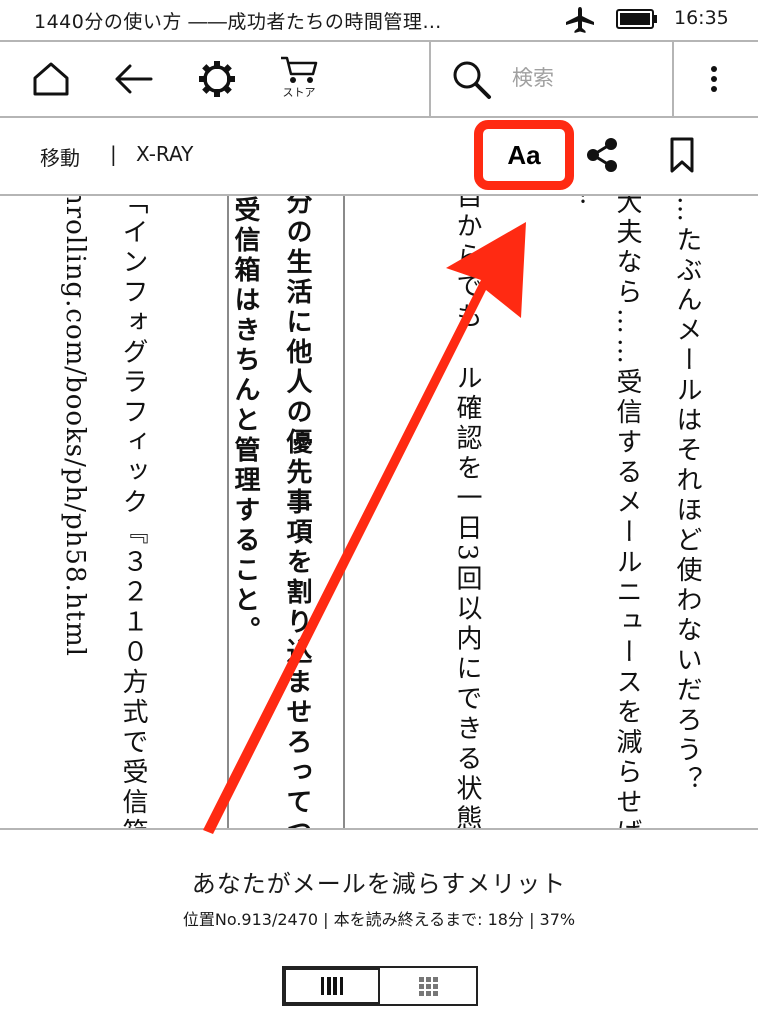 Image resolution: width=758 pixels, height=1026 pixels. I want to click on more-vertical-icon, so click(714, 79).